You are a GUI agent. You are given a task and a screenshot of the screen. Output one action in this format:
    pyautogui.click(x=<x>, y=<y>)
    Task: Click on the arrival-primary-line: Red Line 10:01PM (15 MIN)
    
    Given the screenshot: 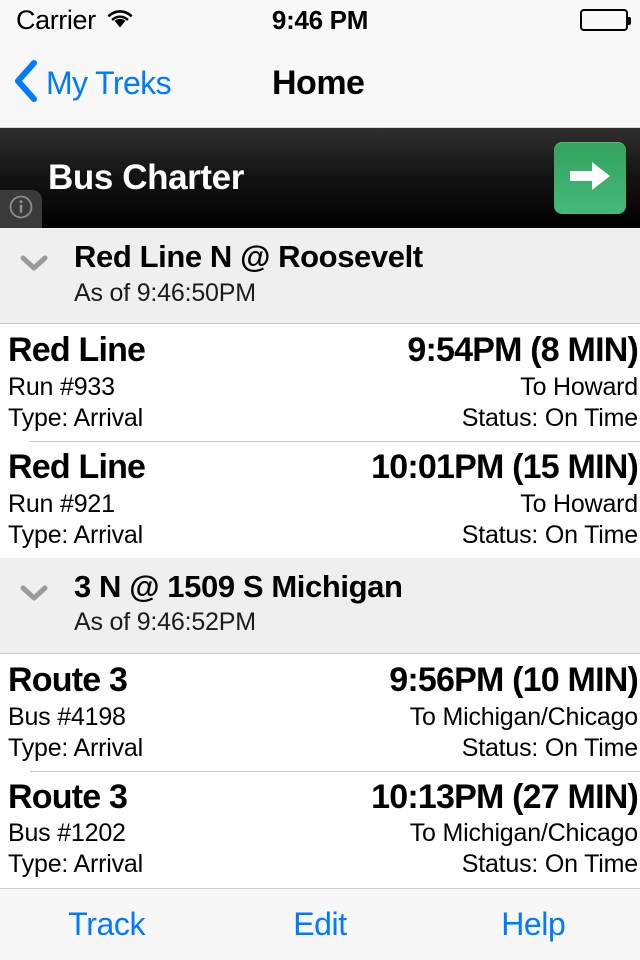 What is the action you would take?
    pyautogui.click(x=323, y=467)
    